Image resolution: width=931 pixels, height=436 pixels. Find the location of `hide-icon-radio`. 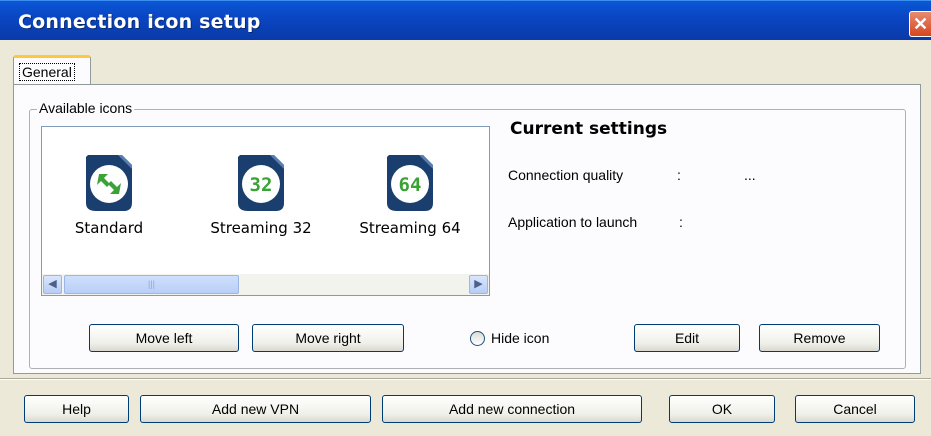

hide-icon-radio is located at coordinates (477, 338).